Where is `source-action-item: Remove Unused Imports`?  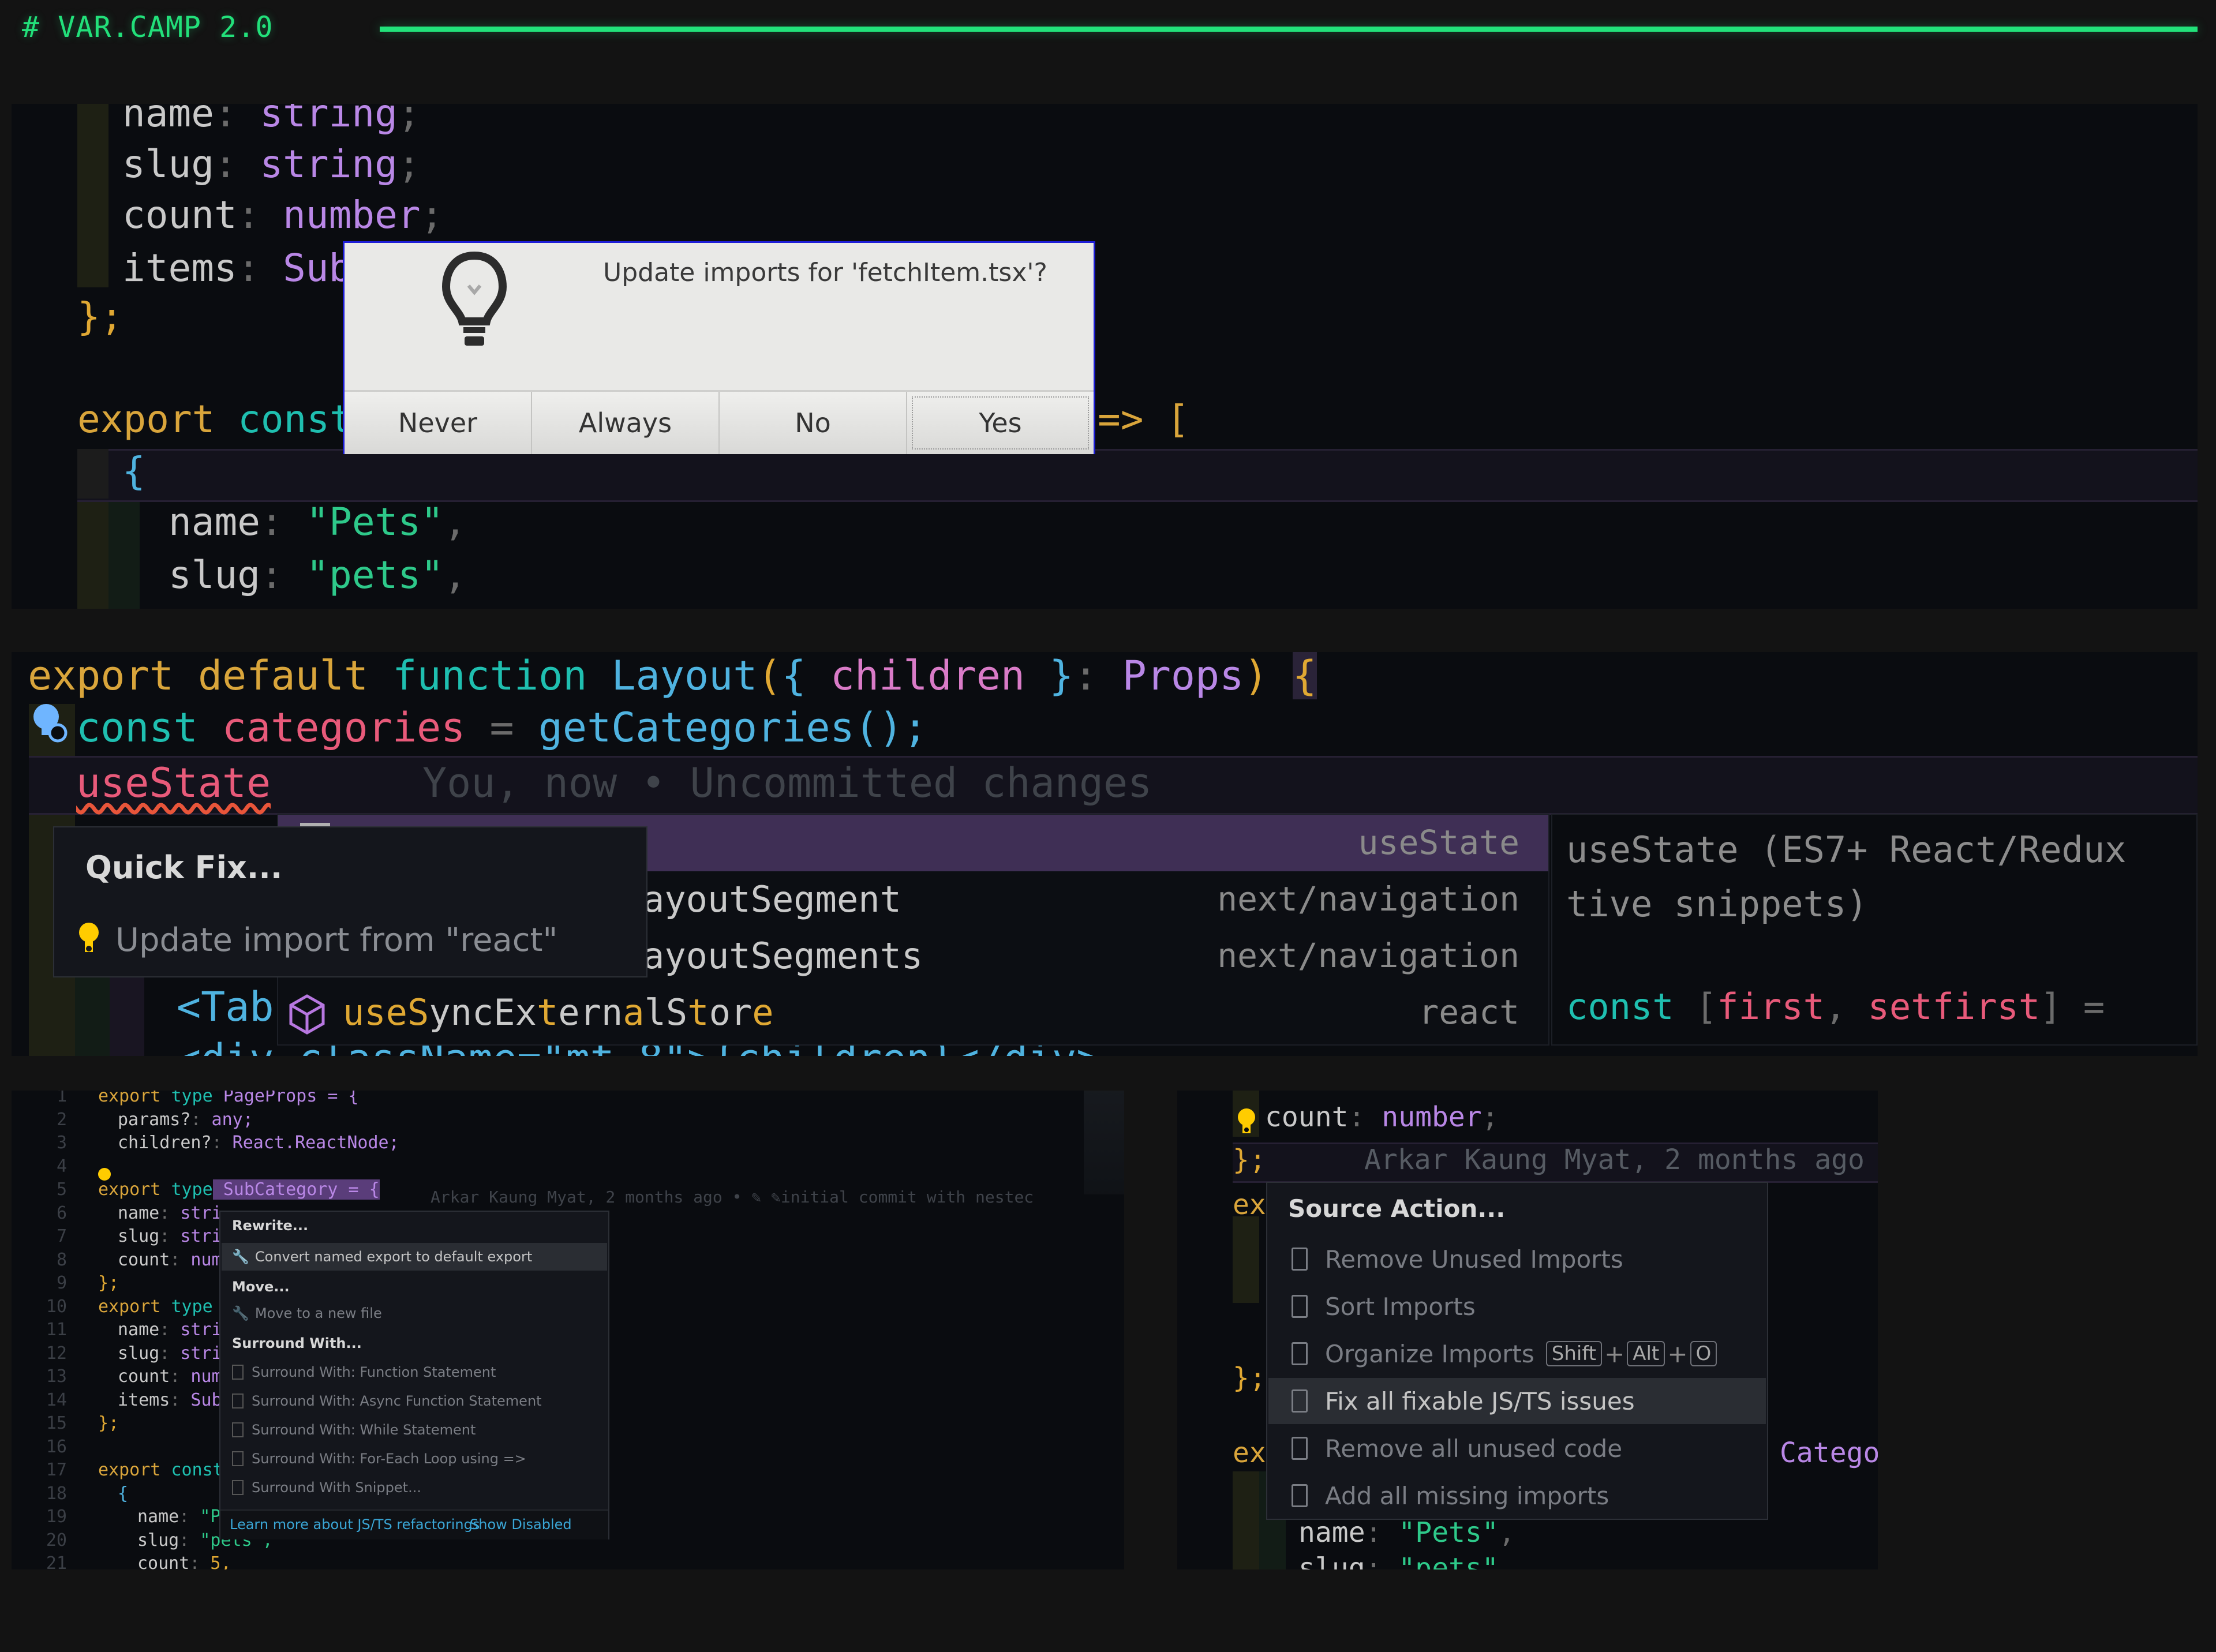
source-action-item: Remove Unused Imports is located at coordinates (1517, 1259).